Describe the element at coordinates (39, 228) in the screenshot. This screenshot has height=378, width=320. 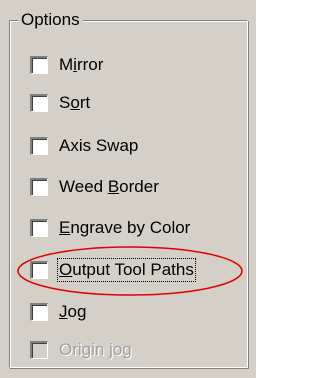
I see `engrave-by-color-checkbox-box` at that location.